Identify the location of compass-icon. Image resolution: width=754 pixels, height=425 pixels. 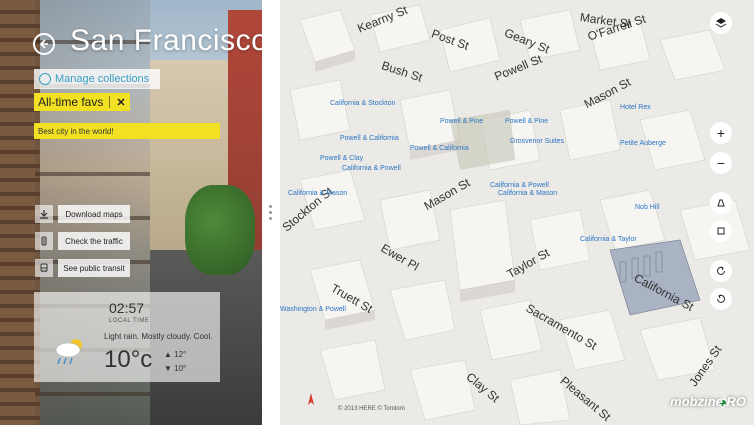
(311, 399).